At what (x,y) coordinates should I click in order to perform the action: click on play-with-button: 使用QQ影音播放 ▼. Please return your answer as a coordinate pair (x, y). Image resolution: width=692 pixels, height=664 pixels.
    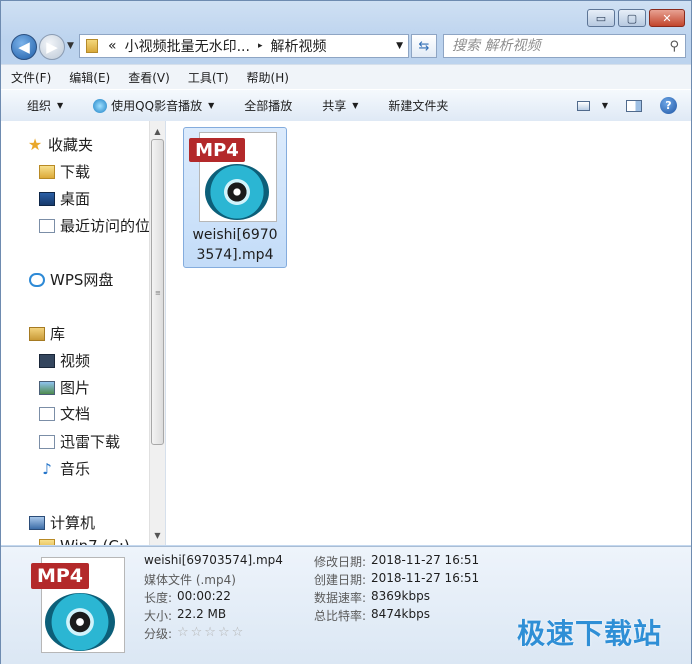
    Looking at the image, I should click on (152, 105).